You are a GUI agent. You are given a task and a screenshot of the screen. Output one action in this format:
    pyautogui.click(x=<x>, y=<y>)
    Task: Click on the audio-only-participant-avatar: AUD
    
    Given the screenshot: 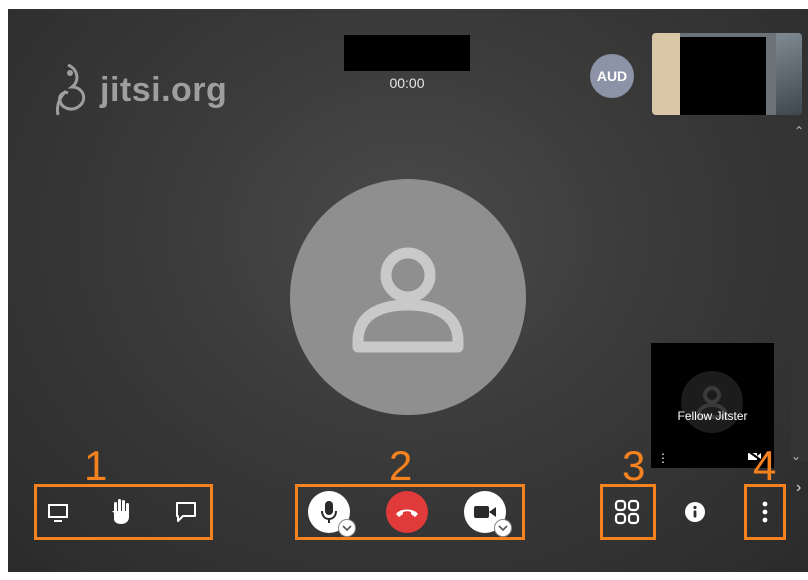 What is the action you would take?
    pyautogui.click(x=612, y=76)
    